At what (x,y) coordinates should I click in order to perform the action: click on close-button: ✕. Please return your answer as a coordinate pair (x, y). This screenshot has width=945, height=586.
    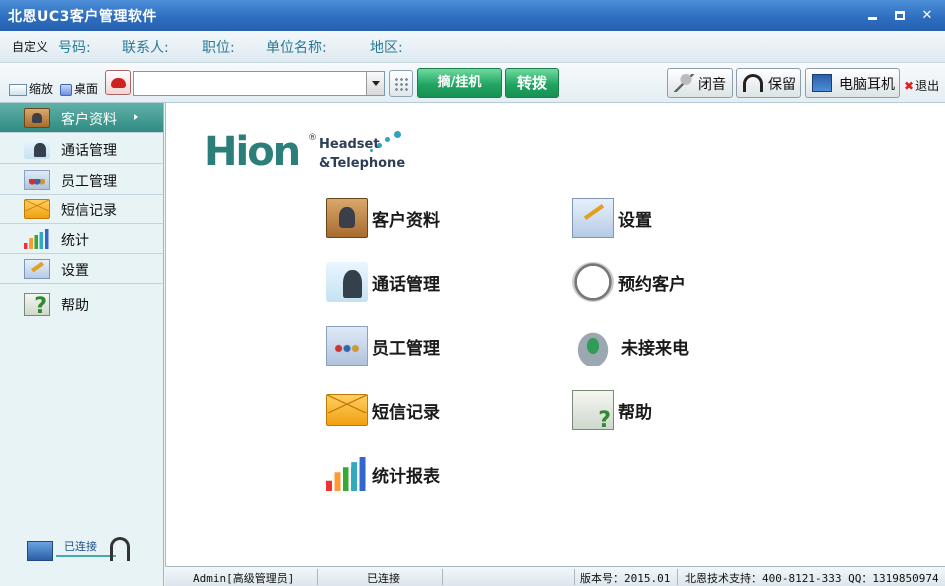
    Looking at the image, I should click on (927, 16).